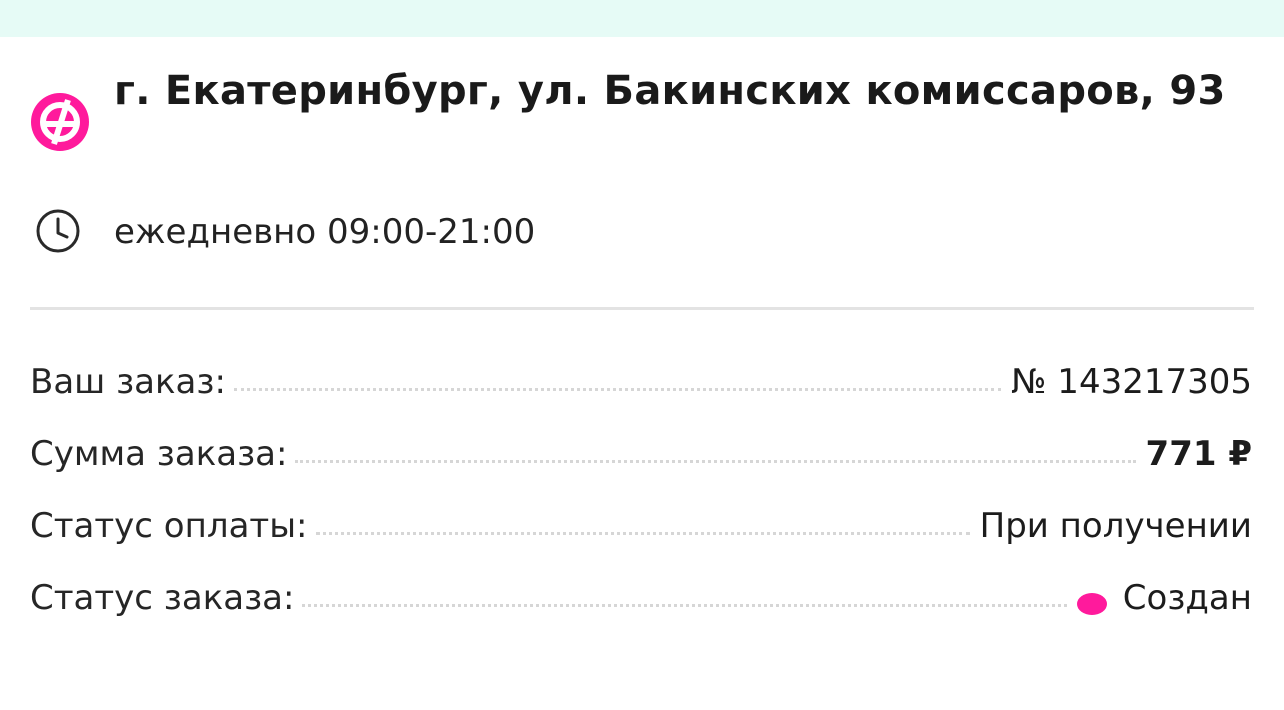  I want to click on payment-status-label: Статус оплаты:, so click(169, 526).